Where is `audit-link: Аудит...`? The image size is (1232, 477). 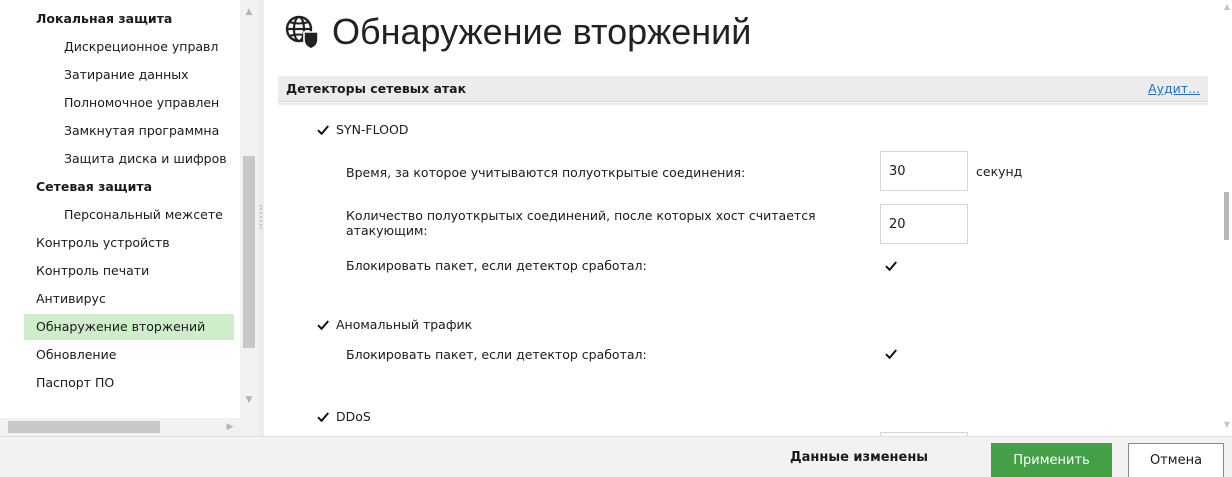 audit-link: Аудит... is located at coordinates (1174, 89).